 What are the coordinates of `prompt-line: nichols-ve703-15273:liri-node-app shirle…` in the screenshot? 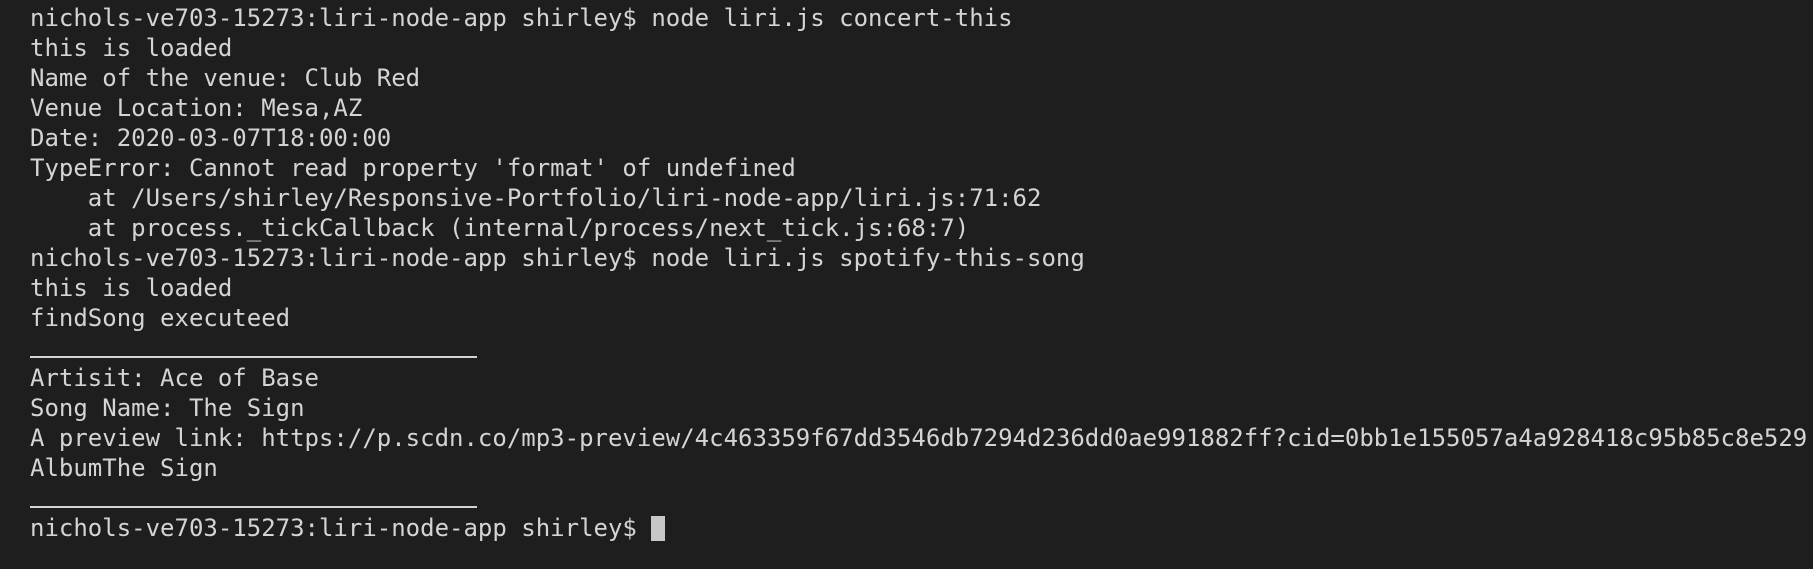 It's located at (921, 528).